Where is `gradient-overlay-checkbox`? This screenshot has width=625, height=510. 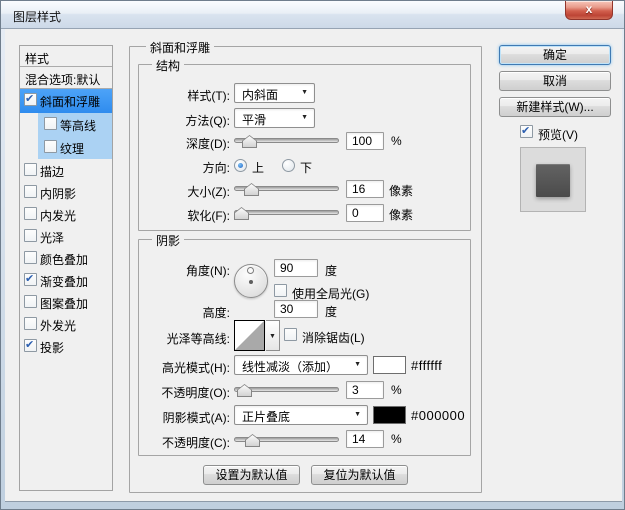
gradient-overlay-checkbox is located at coordinates (30, 279).